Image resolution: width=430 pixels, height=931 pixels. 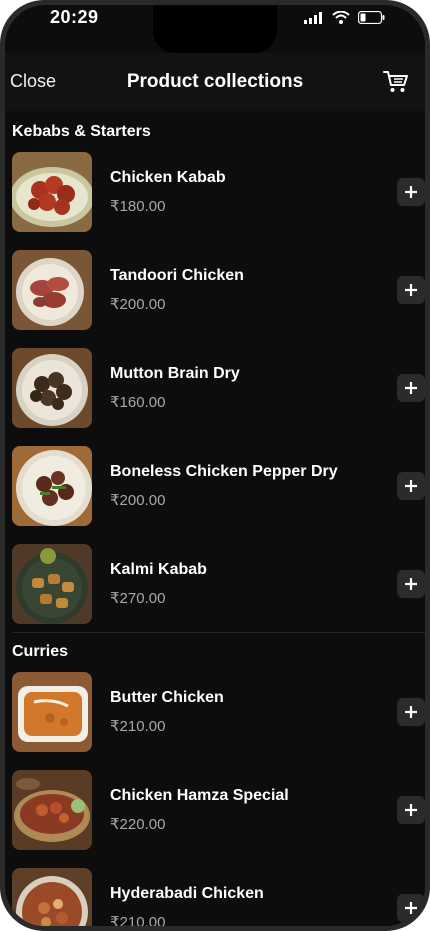 I want to click on item-name: Mutton Brain Dry, so click(x=175, y=373).